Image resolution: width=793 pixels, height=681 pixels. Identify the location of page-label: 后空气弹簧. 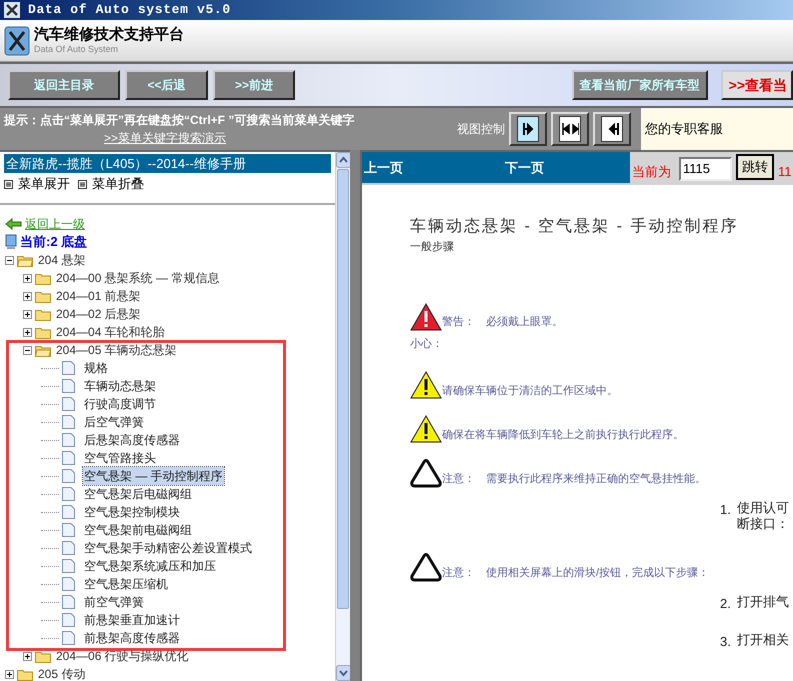
(114, 422).